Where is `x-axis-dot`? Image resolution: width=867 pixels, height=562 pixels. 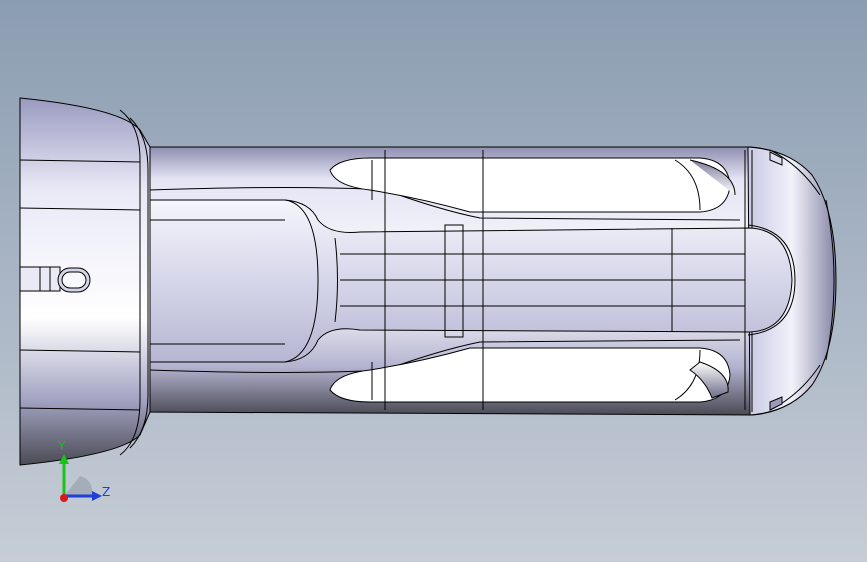 x-axis-dot is located at coordinates (64, 498).